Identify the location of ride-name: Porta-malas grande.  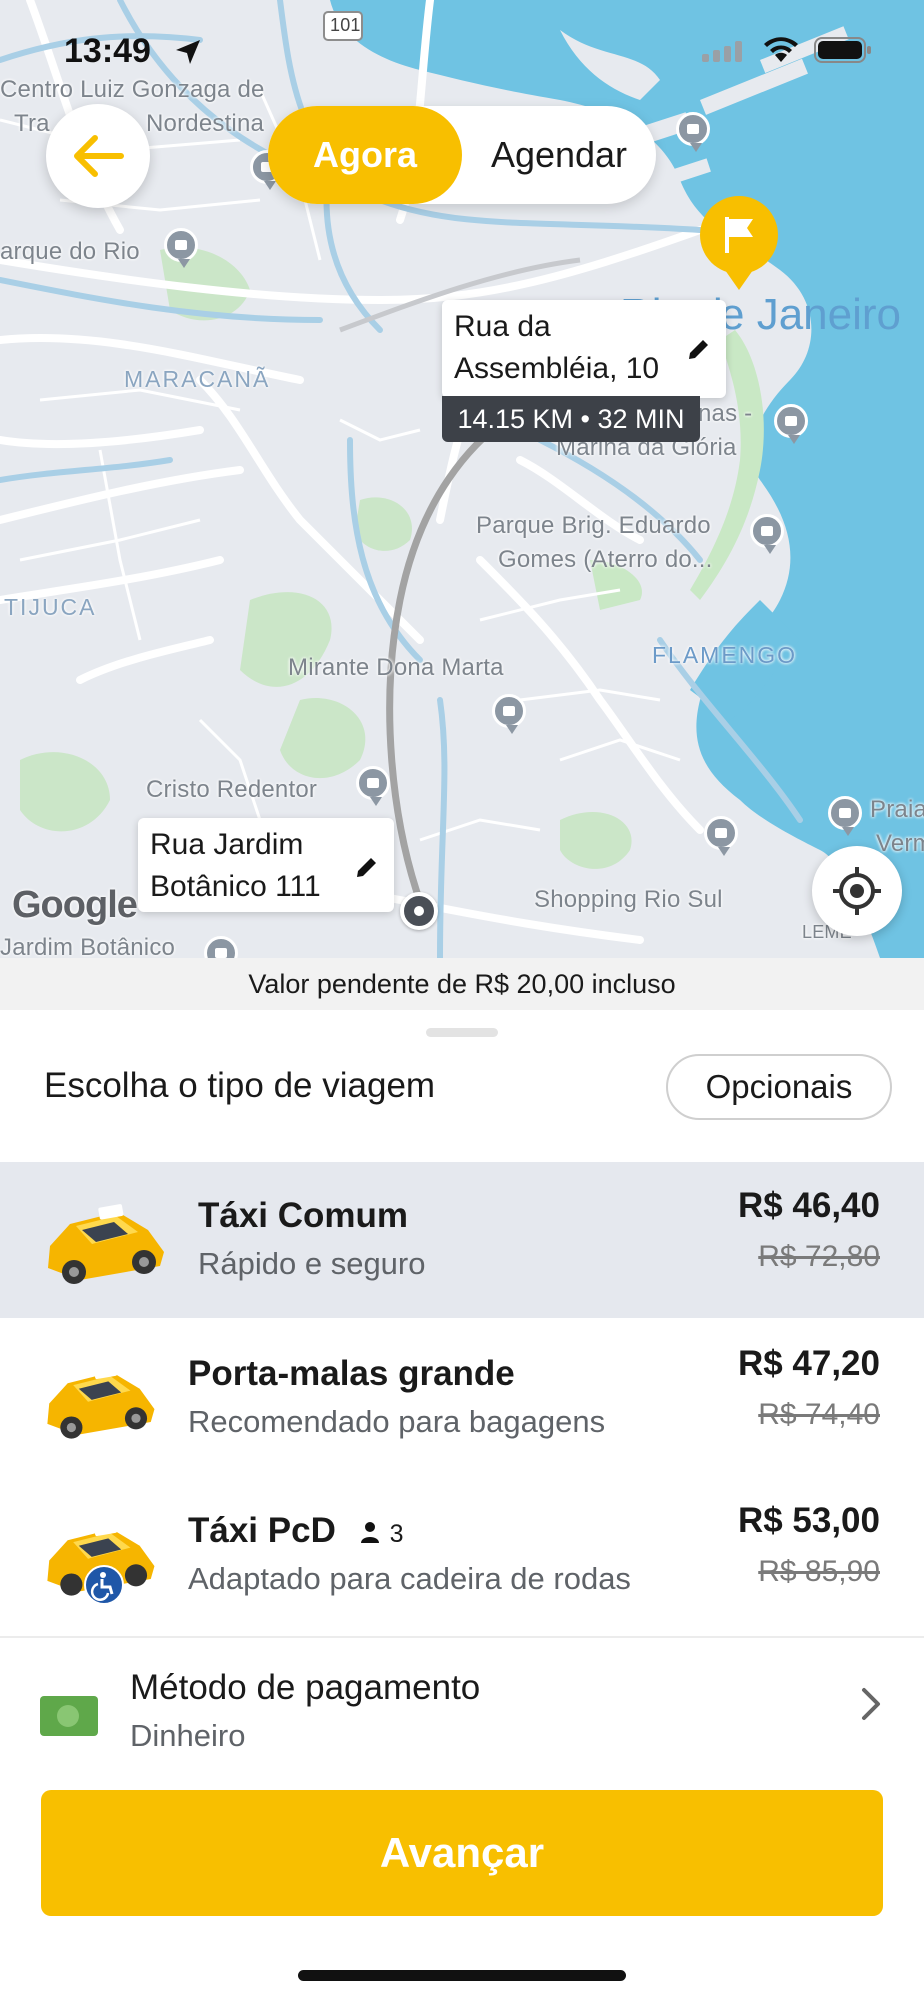
(351, 1373).